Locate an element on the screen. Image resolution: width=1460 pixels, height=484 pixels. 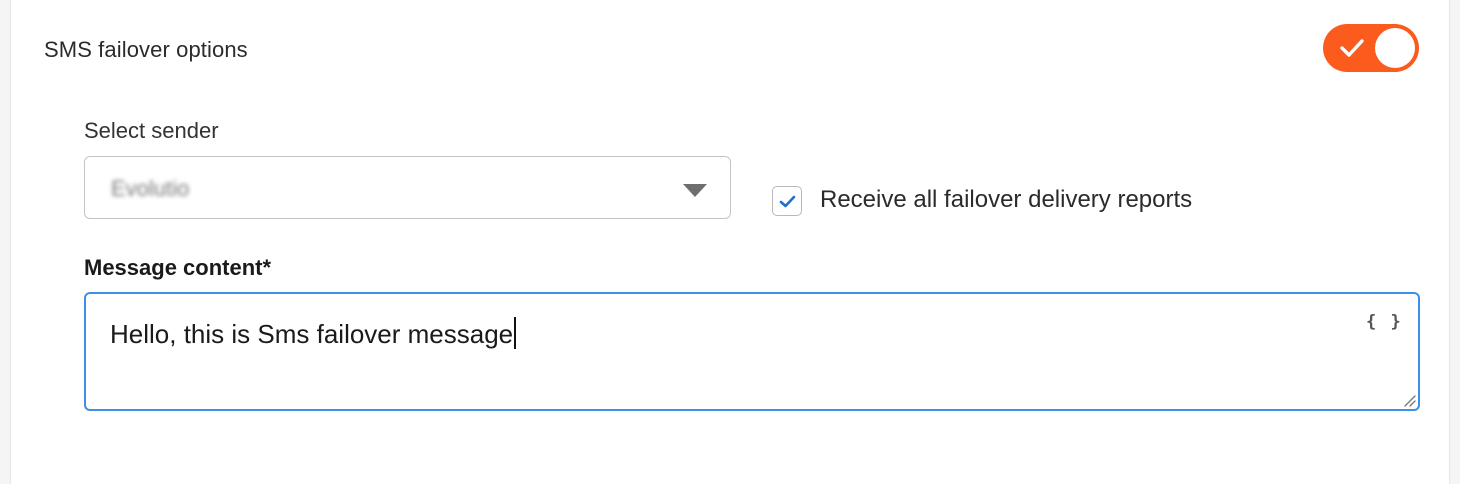
delivery-reports-checkbox is located at coordinates (787, 201).